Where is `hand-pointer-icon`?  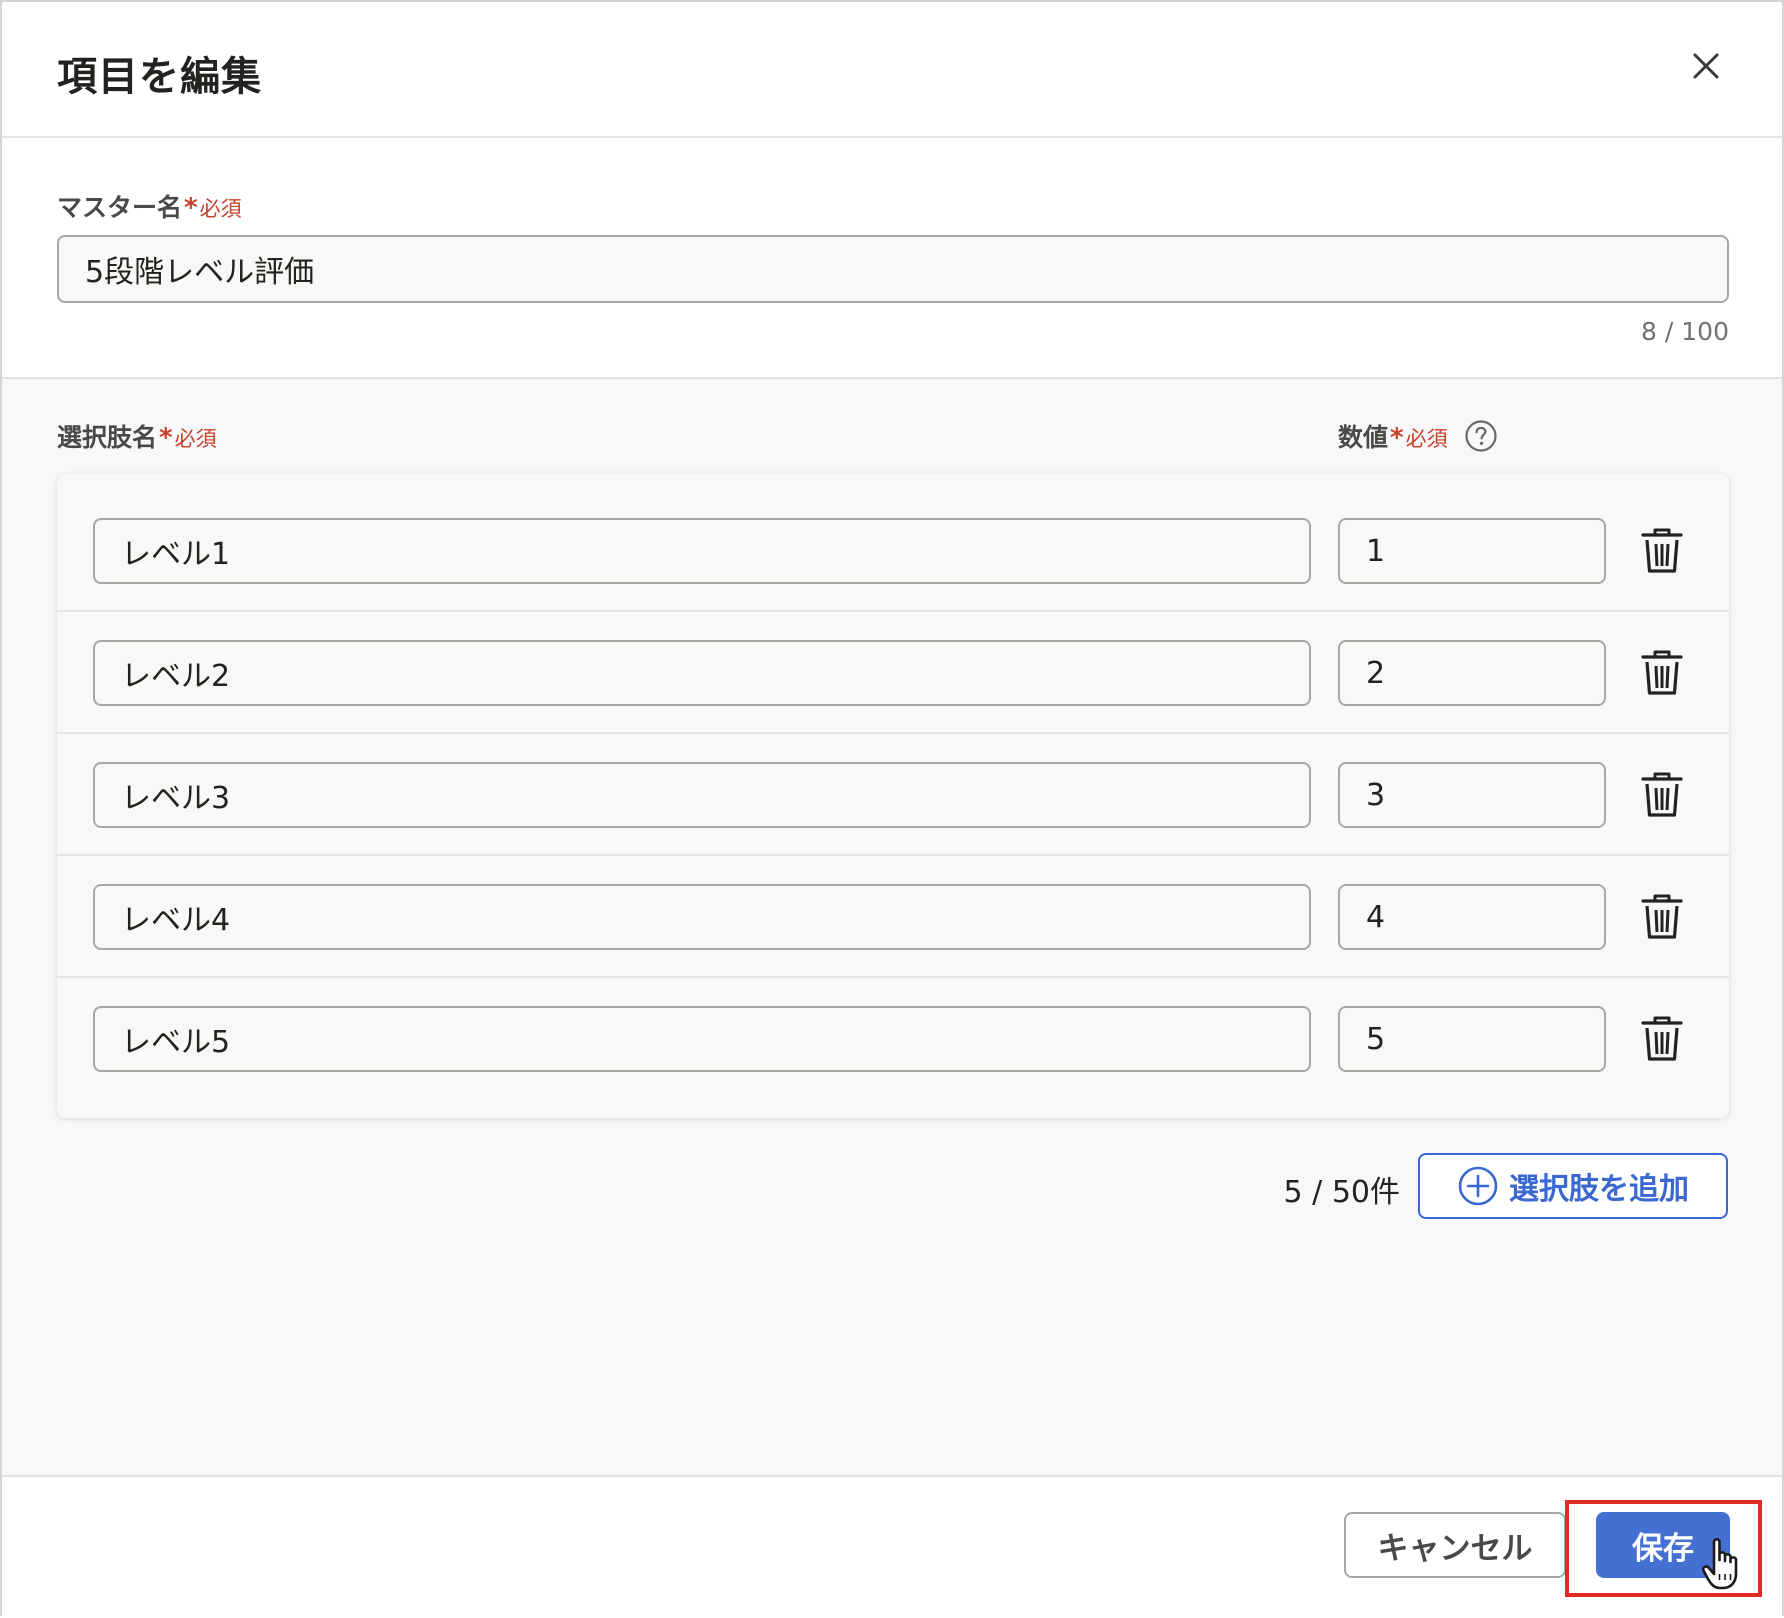 hand-pointer-icon is located at coordinates (1719, 1564).